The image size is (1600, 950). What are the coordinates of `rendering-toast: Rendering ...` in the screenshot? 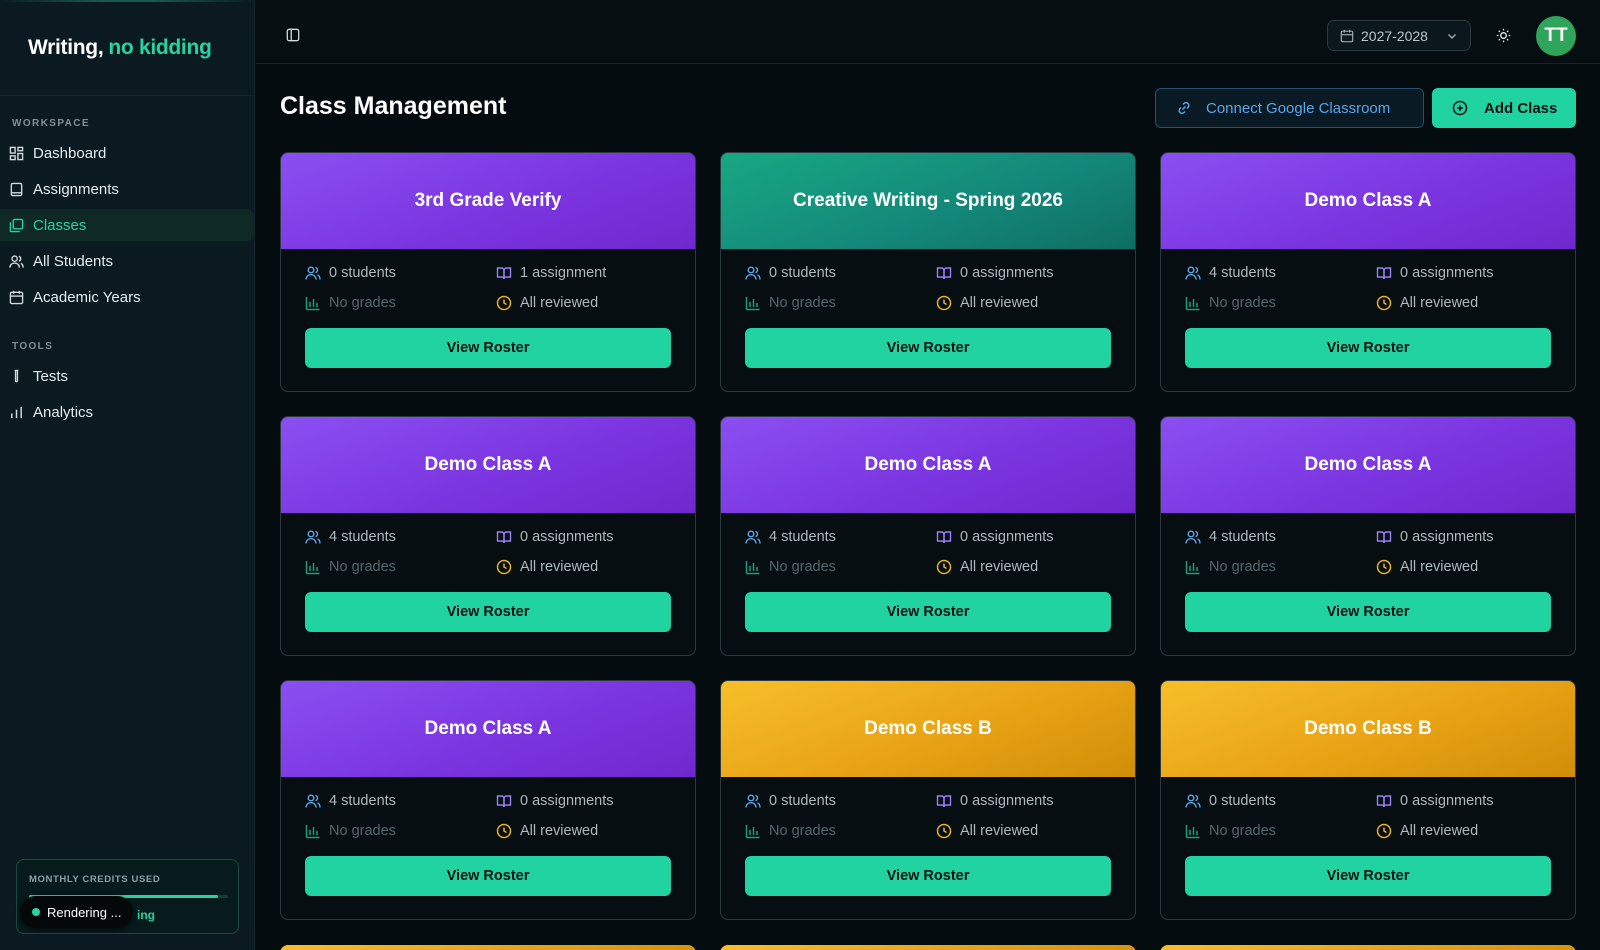 It's located at (76, 912).